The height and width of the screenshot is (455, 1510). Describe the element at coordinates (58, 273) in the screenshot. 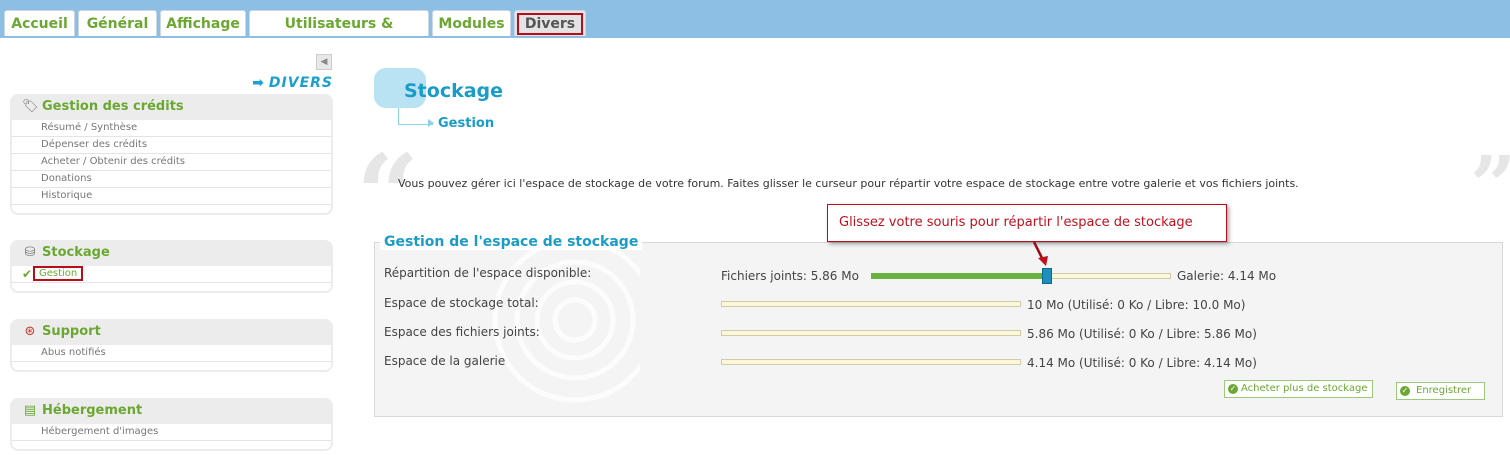

I see `sidebar-item-label: Gestion` at that location.